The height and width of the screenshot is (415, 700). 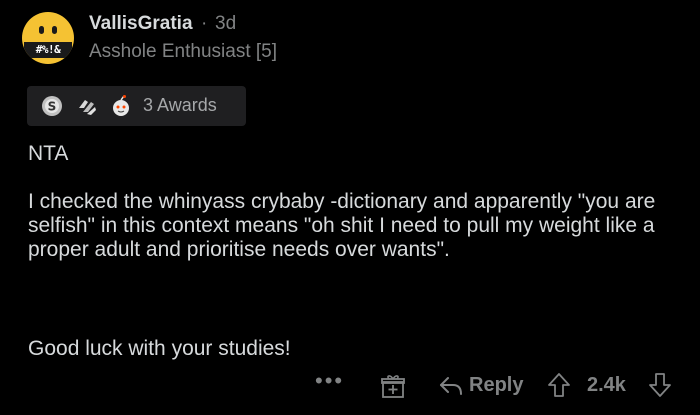 What do you see at coordinates (451, 386) in the screenshot?
I see `reply-arrow-icon` at bounding box center [451, 386].